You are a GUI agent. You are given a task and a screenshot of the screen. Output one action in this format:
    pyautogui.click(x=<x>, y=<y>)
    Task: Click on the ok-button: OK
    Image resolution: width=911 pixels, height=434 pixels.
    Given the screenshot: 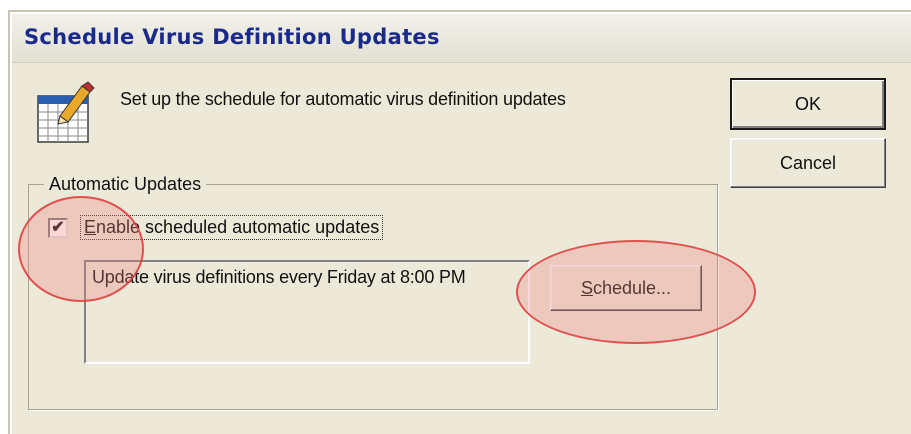 What is the action you would take?
    pyautogui.click(x=808, y=104)
    